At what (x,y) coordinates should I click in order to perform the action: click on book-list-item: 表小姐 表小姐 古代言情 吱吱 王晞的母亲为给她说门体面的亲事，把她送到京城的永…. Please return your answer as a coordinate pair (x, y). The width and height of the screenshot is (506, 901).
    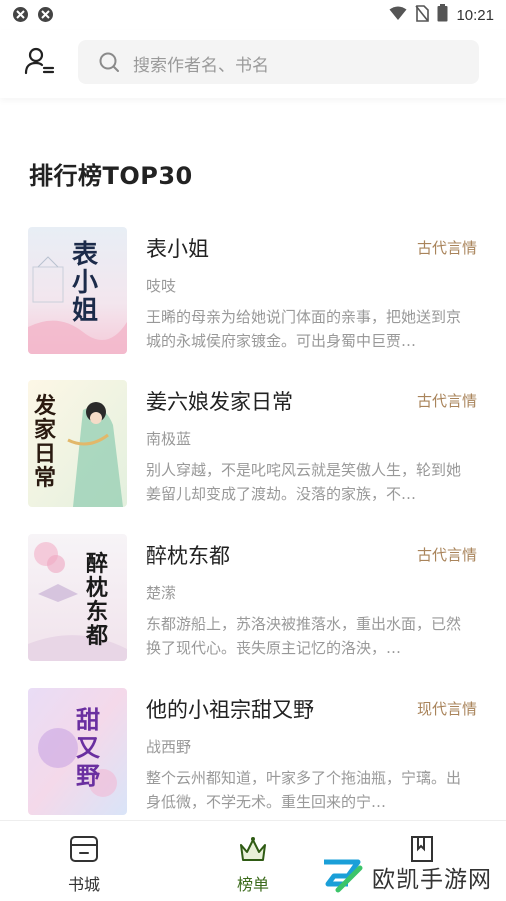
    Looking at the image, I should click on (253, 293).